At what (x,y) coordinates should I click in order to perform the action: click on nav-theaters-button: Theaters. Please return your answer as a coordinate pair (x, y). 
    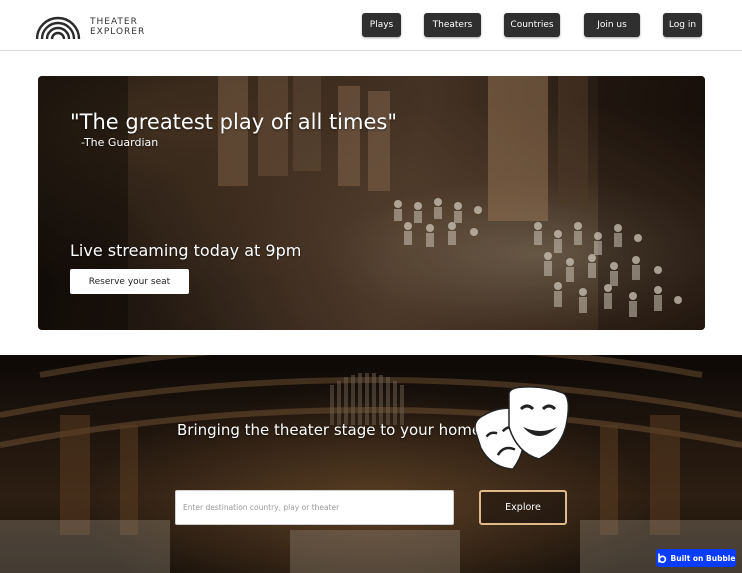
    Looking at the image, I should click on (452, 25).